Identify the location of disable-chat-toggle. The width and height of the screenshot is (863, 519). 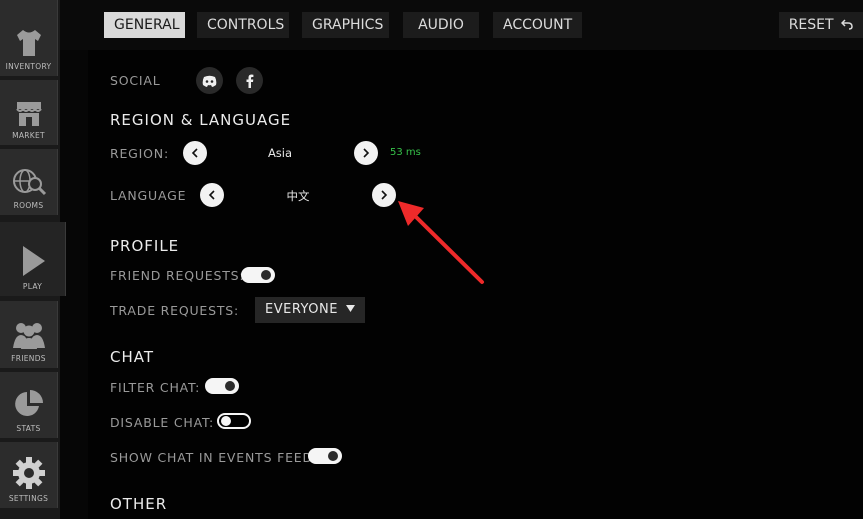
(234, 421).